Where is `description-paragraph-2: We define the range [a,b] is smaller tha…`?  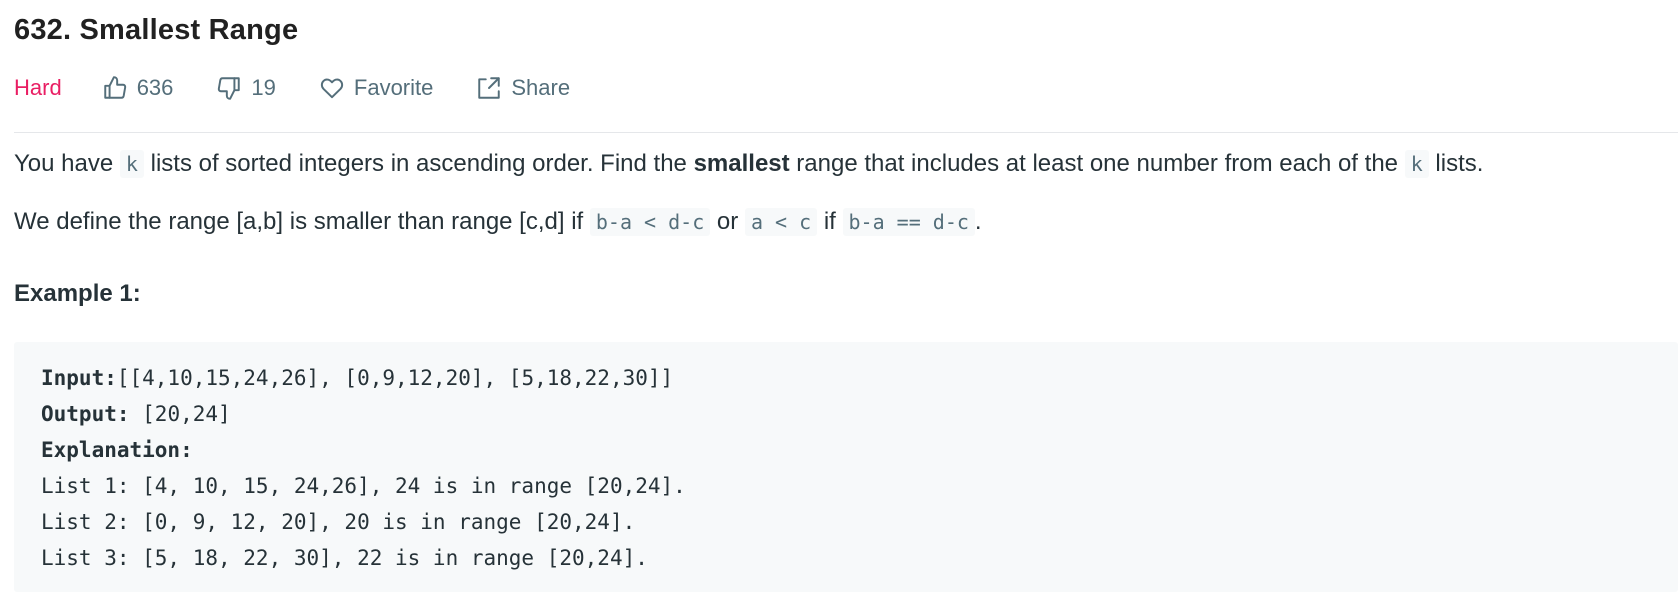
description-paragraph-2: We define the range [a,b] is smaller tha… is located at coordinates (498, 222).